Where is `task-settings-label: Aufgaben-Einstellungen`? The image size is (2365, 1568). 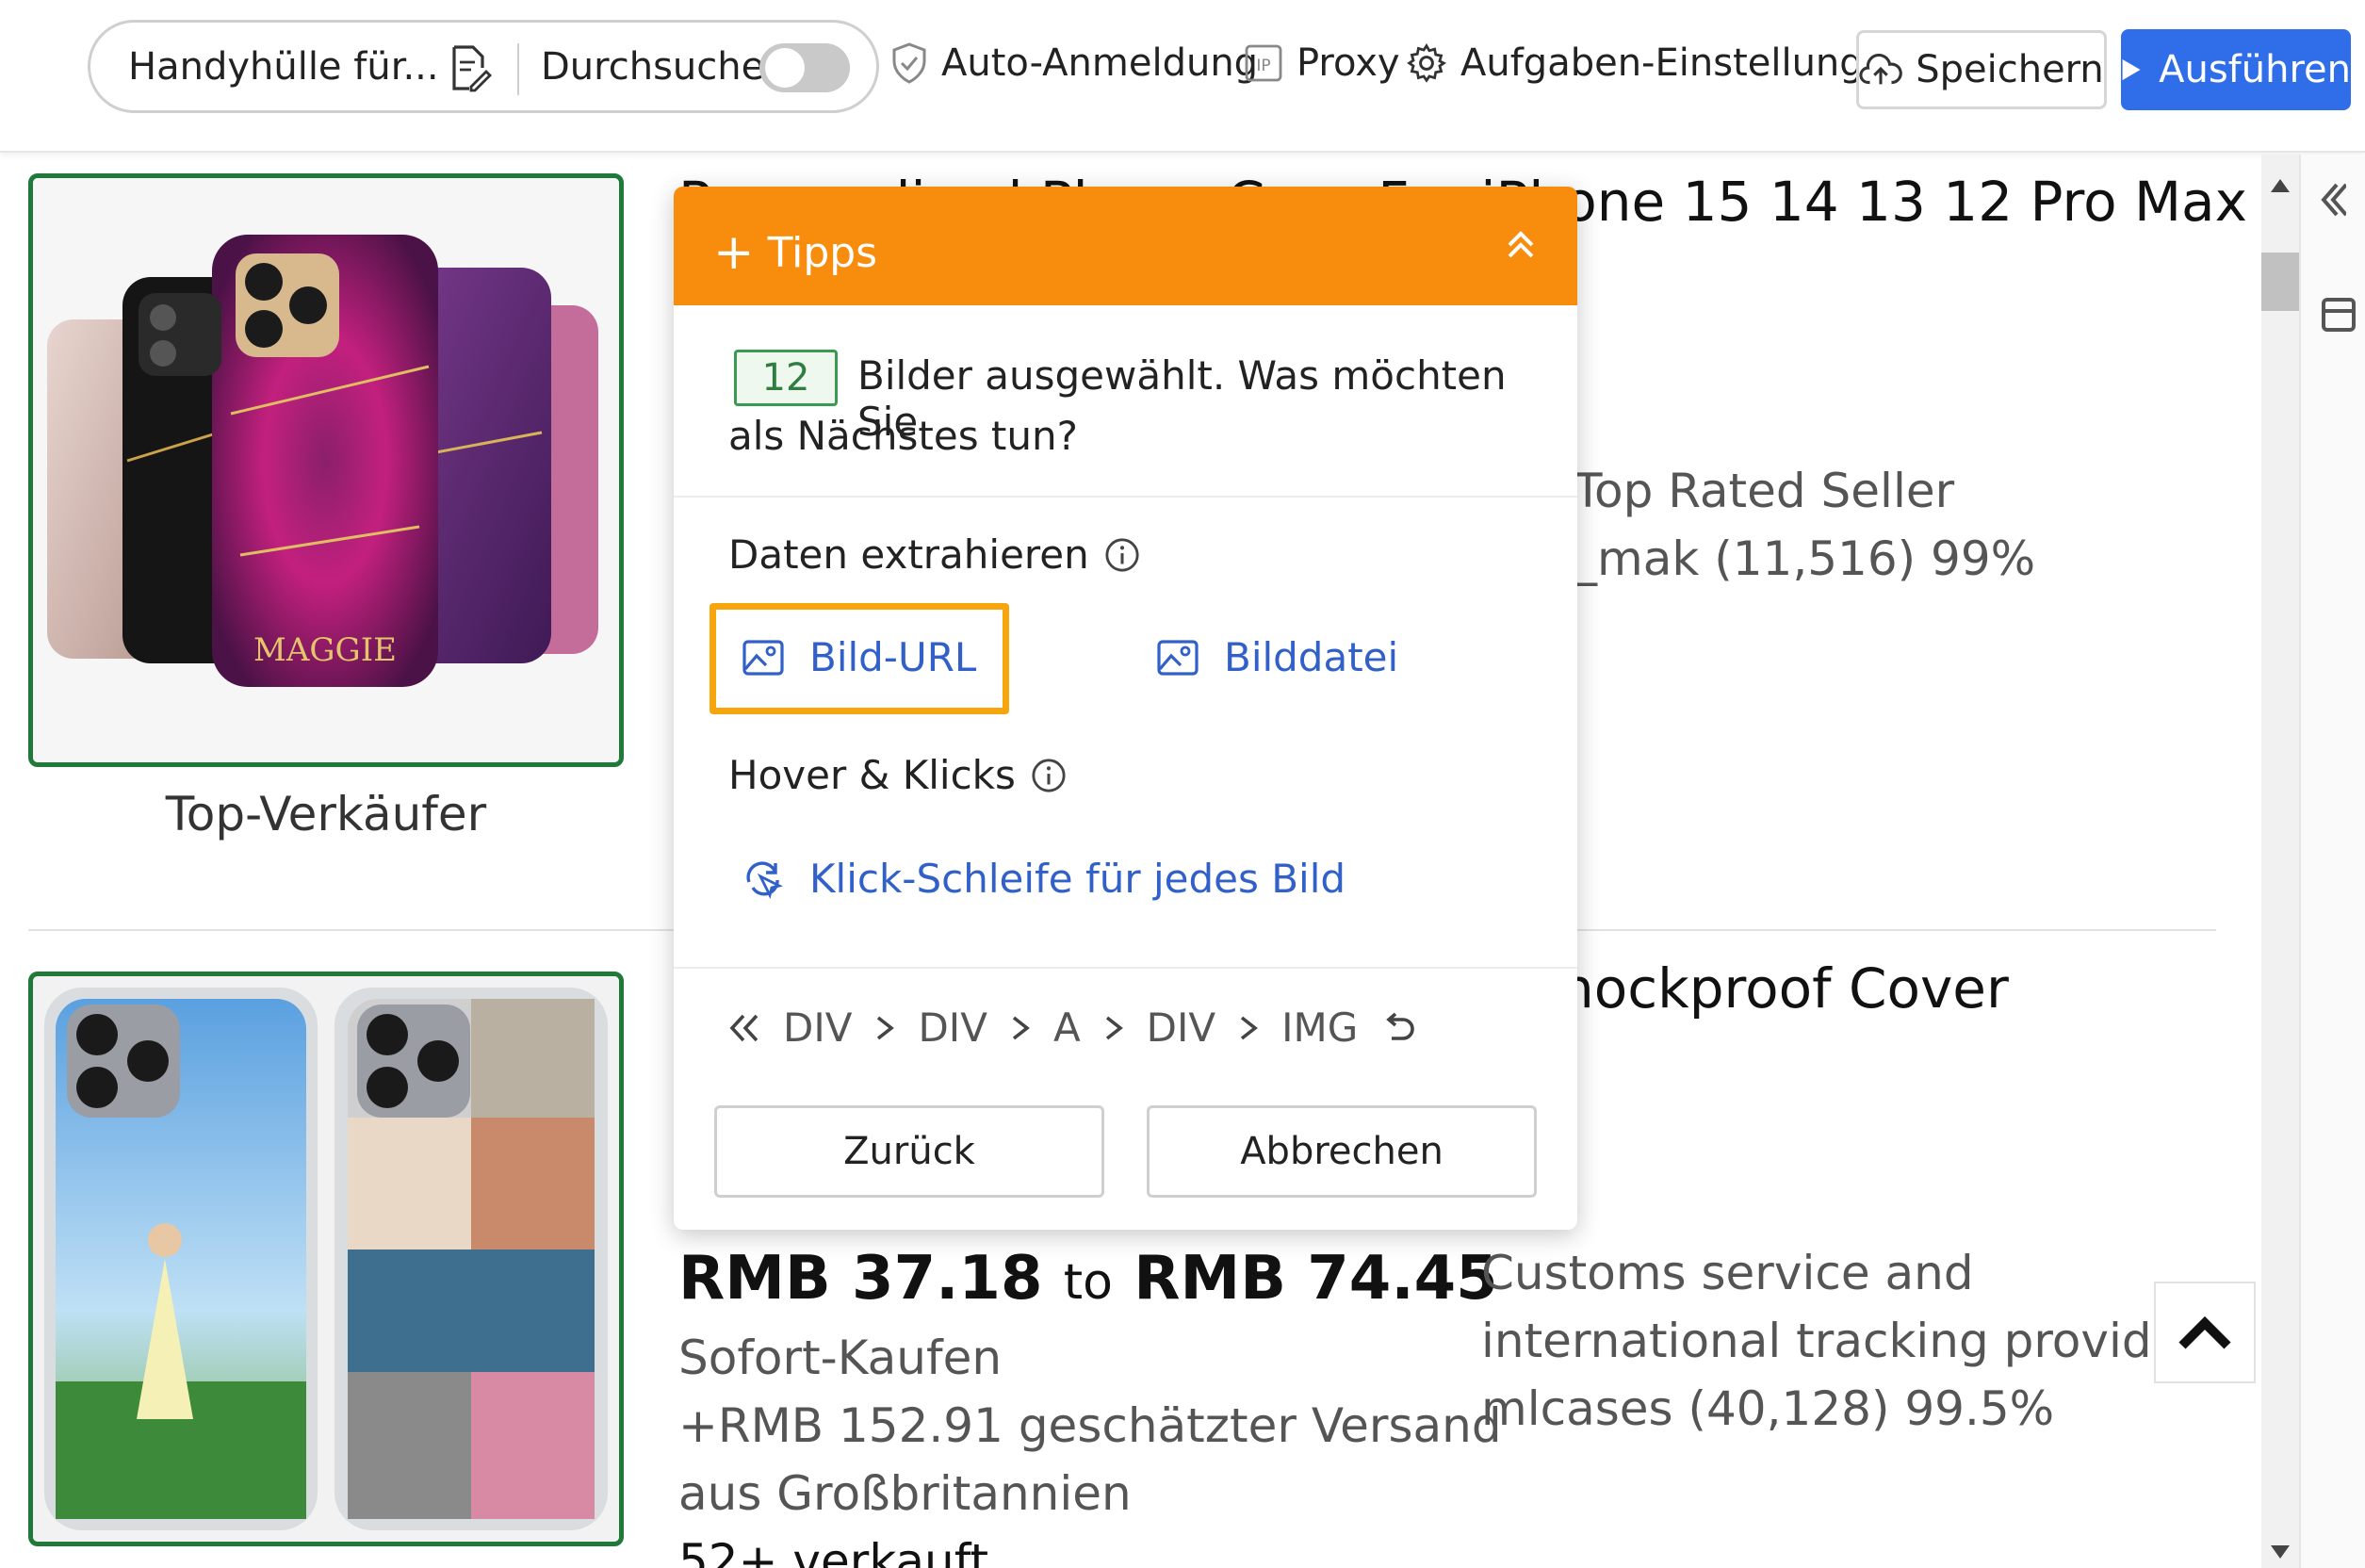
task-settings-label: Aufgaben-Einstellungen is located at coordinates (1686, 63).